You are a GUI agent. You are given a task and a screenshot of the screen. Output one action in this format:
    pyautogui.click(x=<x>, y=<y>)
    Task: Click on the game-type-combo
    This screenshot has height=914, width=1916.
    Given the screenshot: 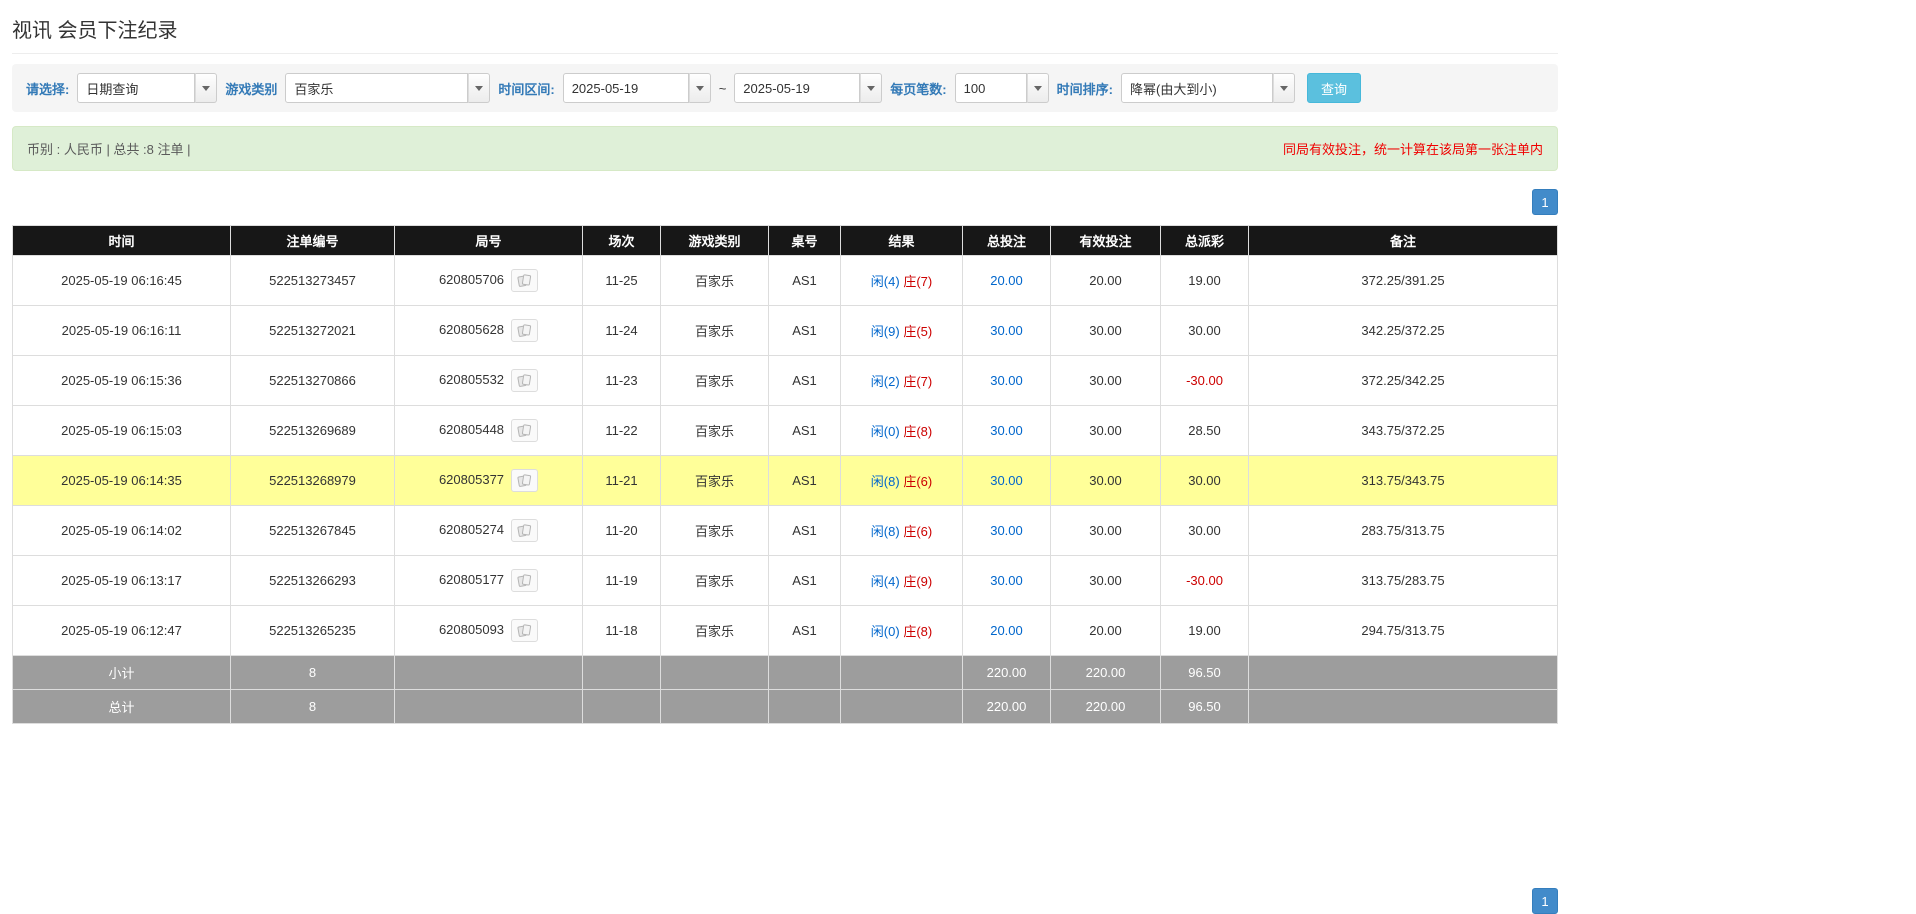 What is the action you would take?
    pyautogui.click(x=388, y=88)
    